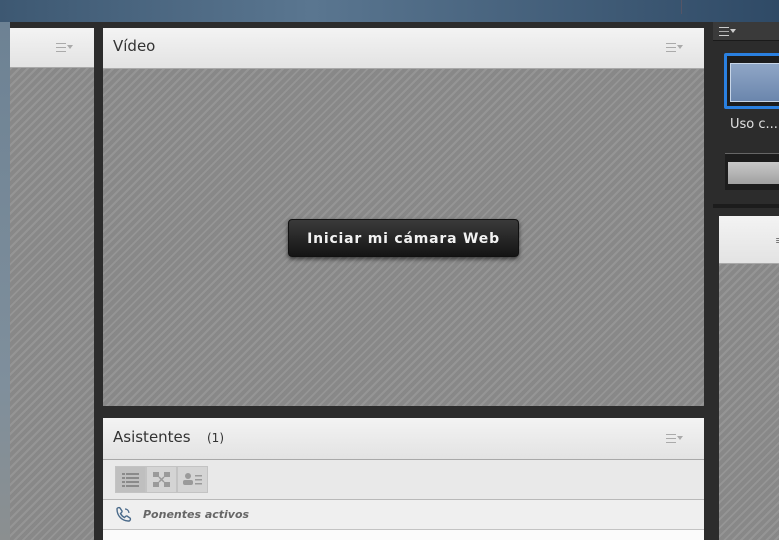 The height and width of the screenshot is (540, 779). I want to click on layout-thumbnail, so click(752, 171).